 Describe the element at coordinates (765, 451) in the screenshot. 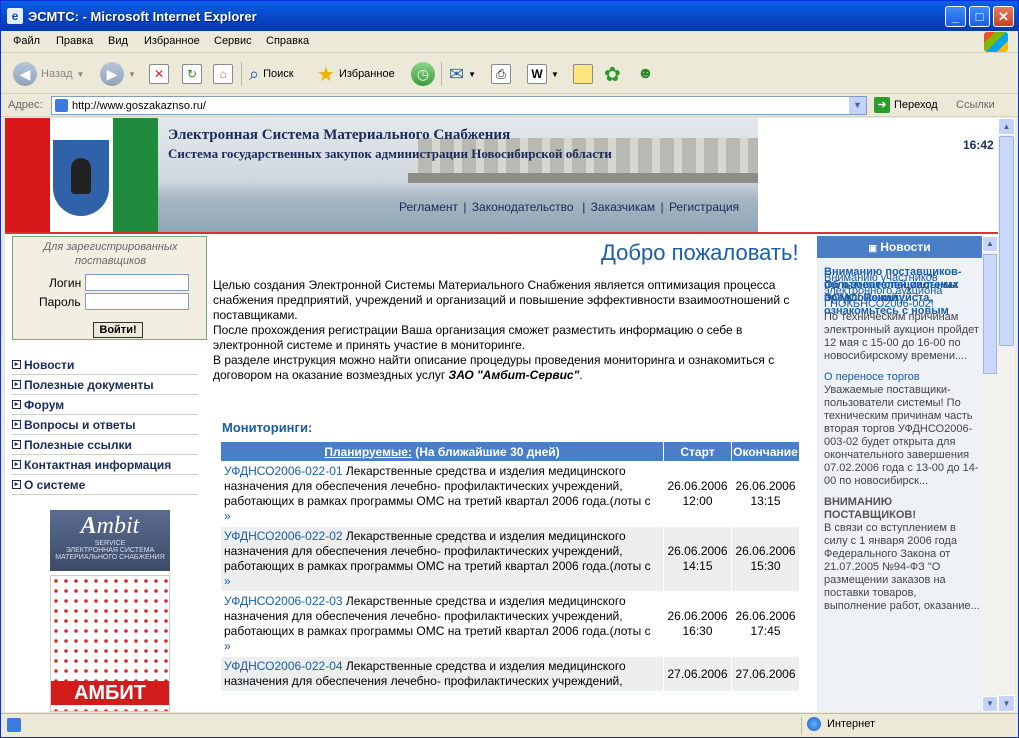

I see `table-header-end: Окончание` at that location.